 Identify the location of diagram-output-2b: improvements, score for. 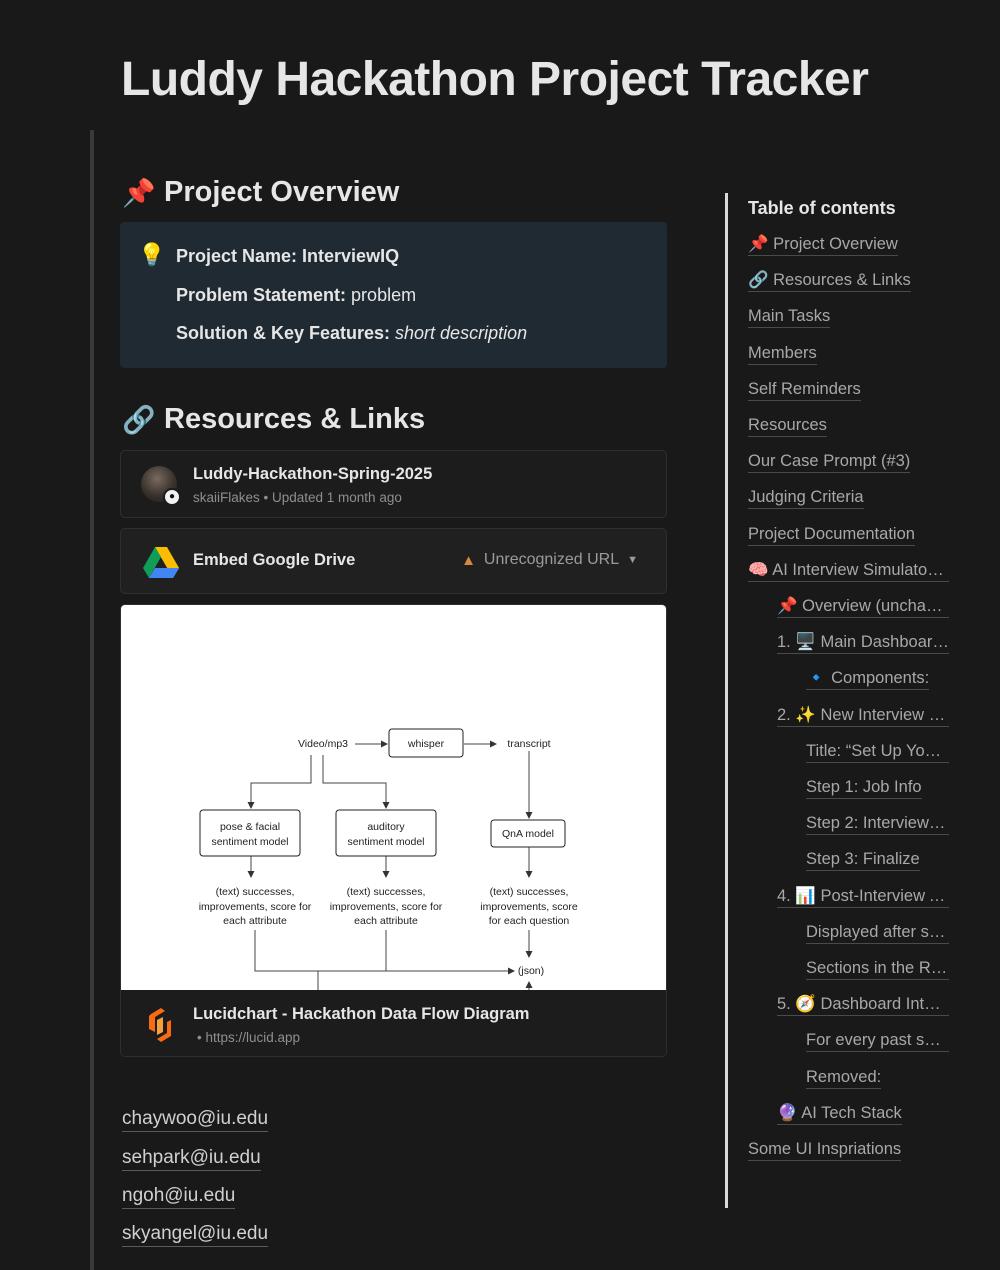
(386, 907).